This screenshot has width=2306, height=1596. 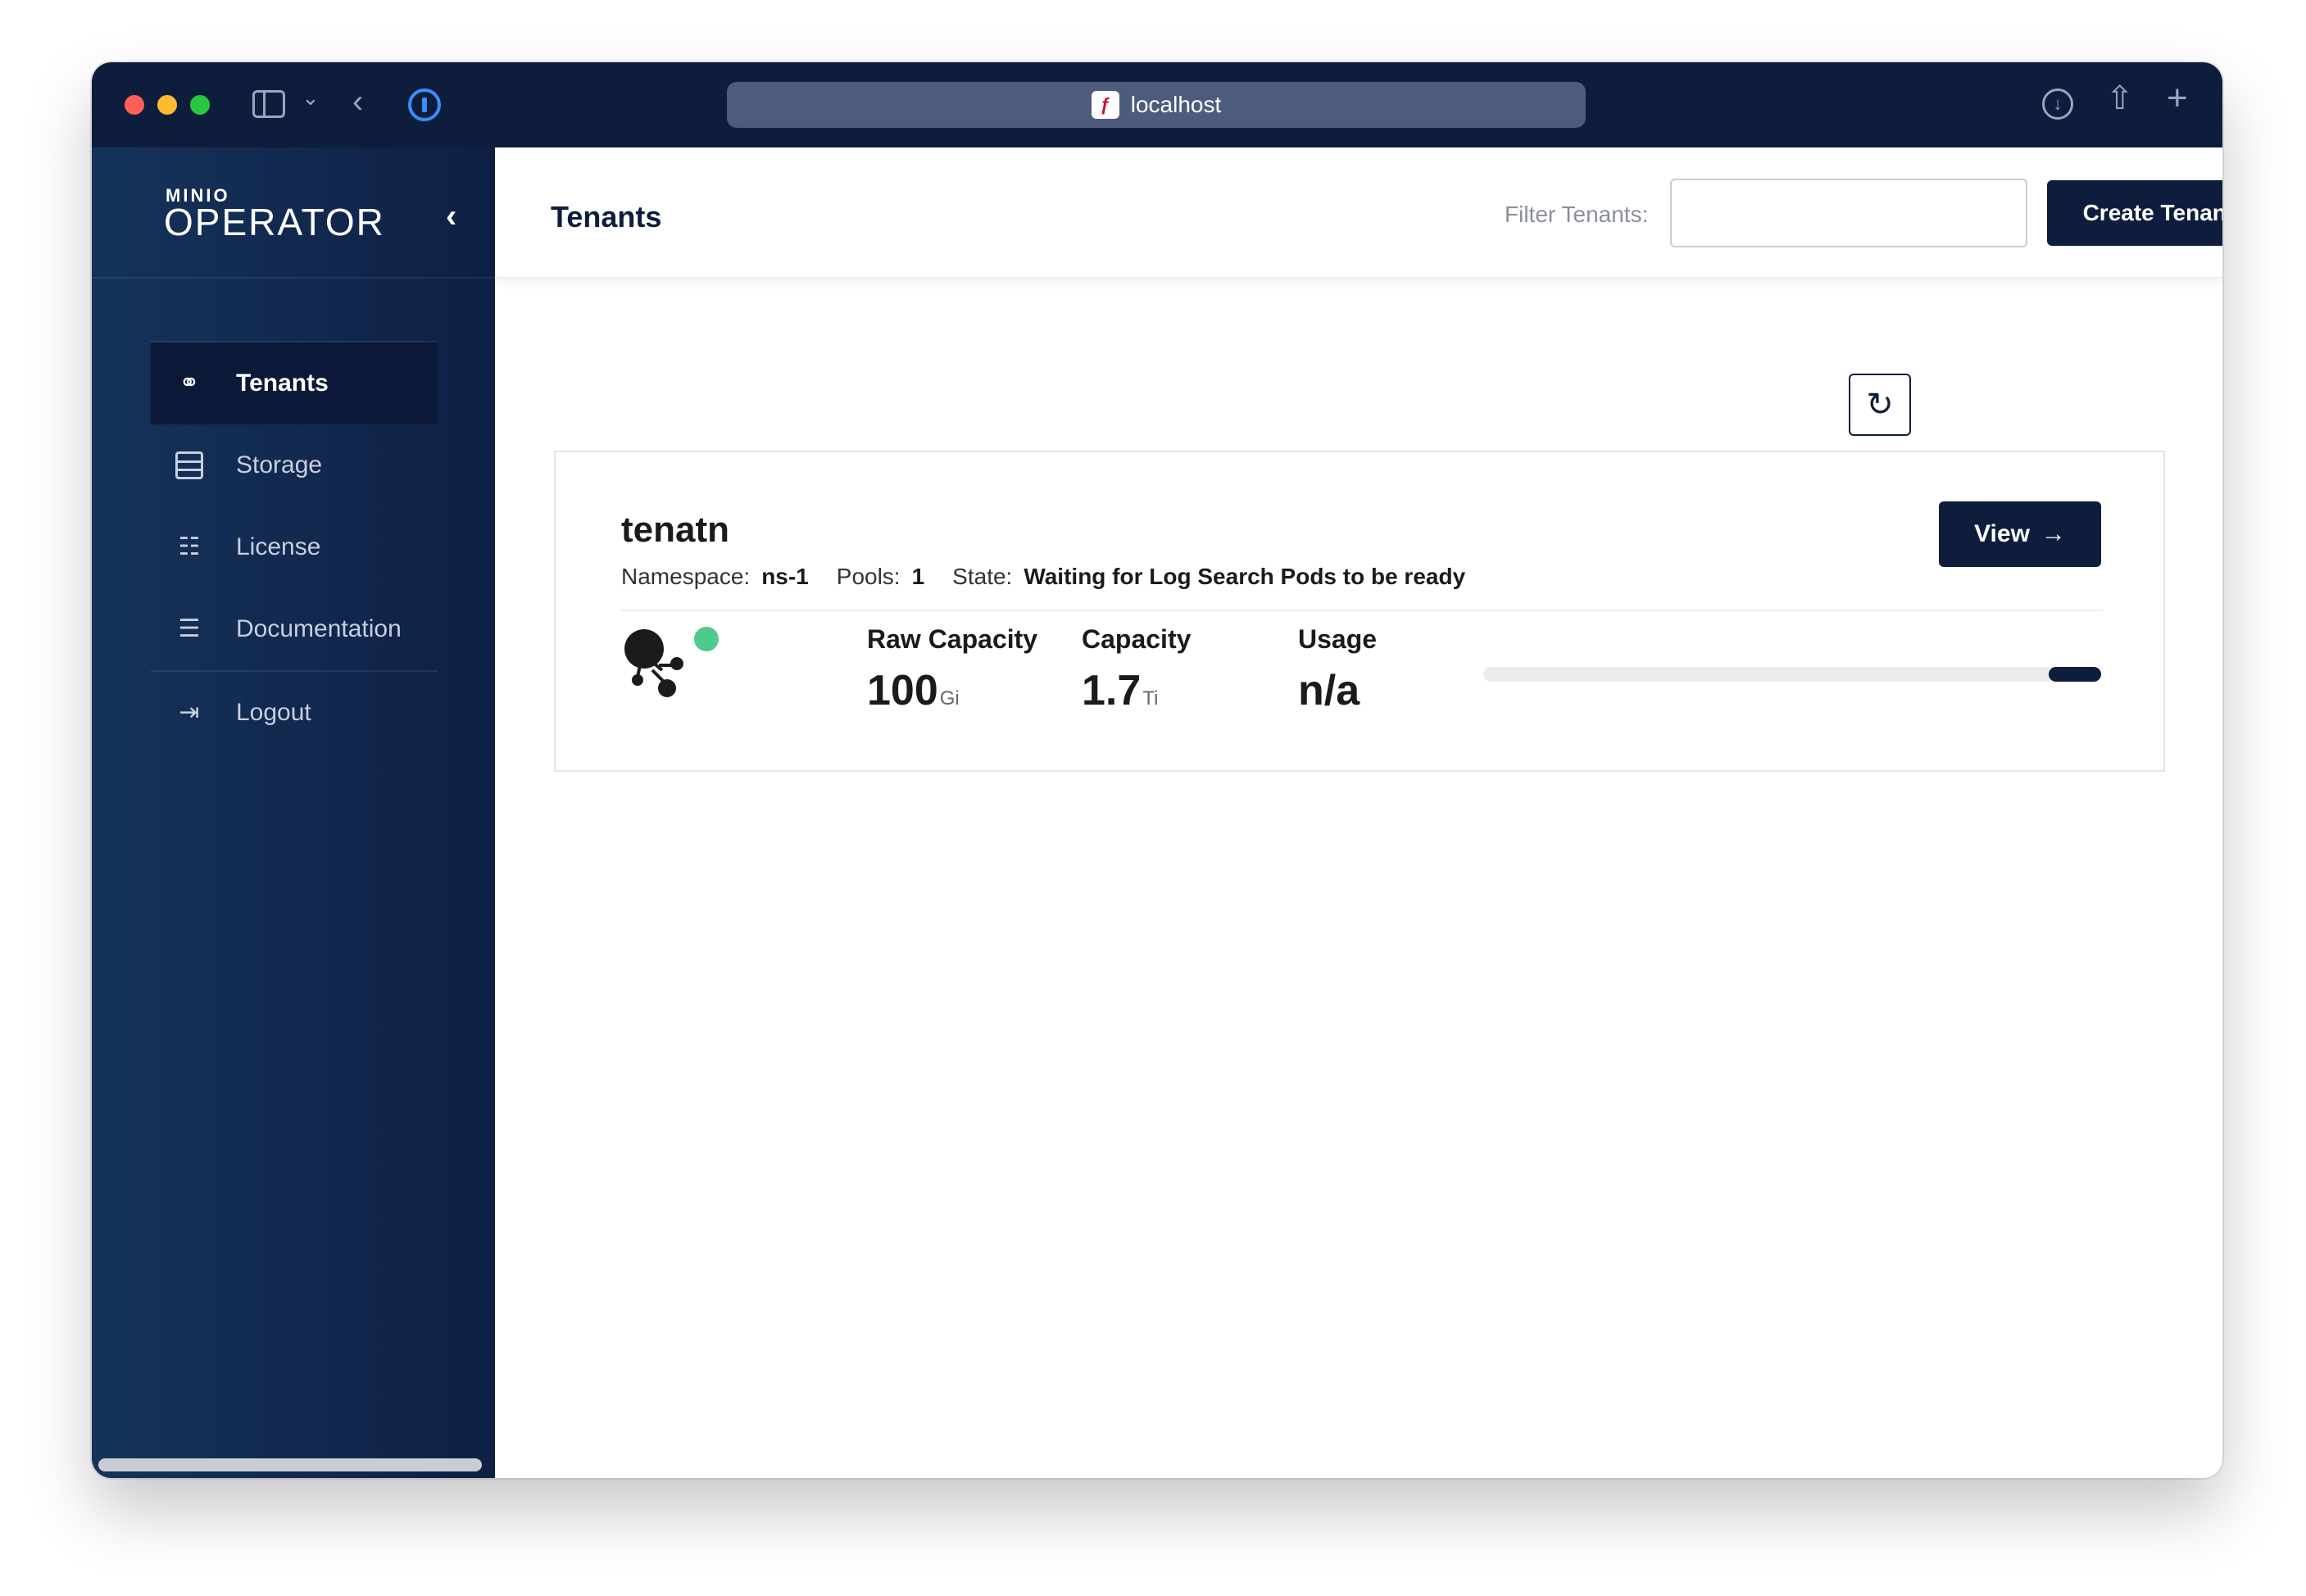 What do you see at coordinates (2053, 533) in the screenshot?
I see `arrow-right-icon: →` at bounding box center [2053, 533].